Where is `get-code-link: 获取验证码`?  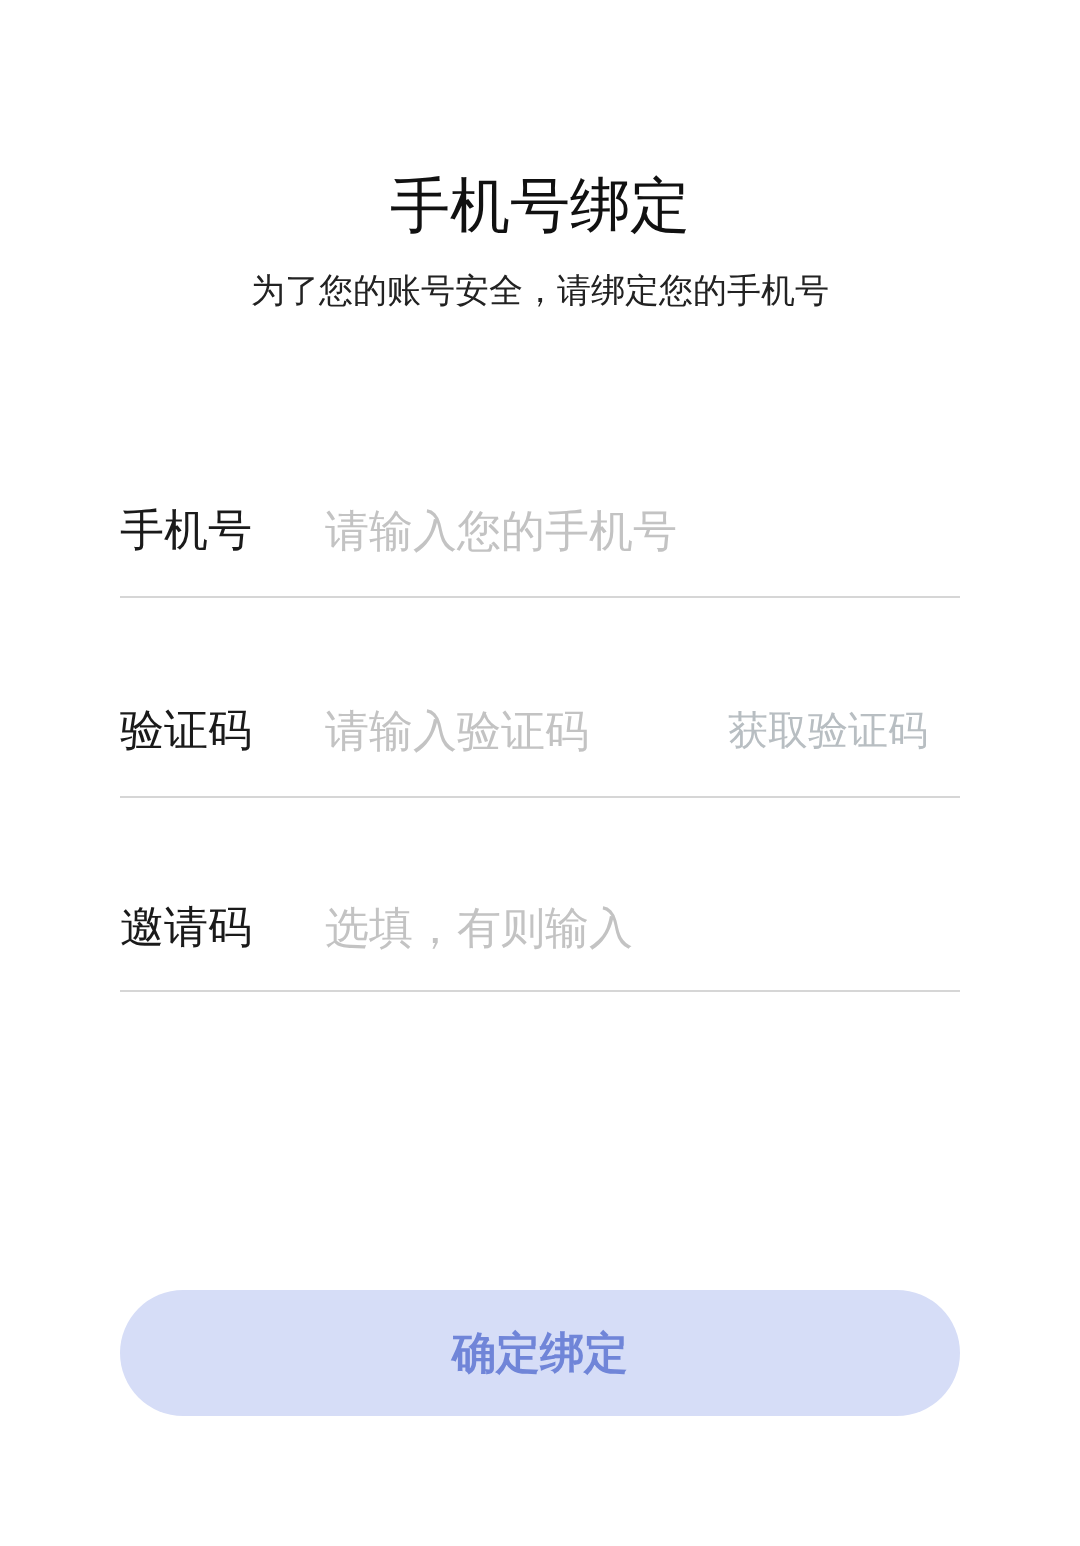 get-code-link: 获取验证码 is located at coordinates (844, 730).